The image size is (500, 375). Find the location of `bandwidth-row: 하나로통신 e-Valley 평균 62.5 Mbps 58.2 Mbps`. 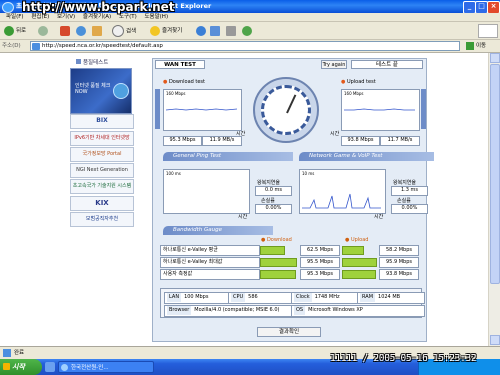

bandwidth-row: 하나로통신 e-Valley 평균 62.5 Mbps 58.2 Mbps is located at coordinates (289, 250).